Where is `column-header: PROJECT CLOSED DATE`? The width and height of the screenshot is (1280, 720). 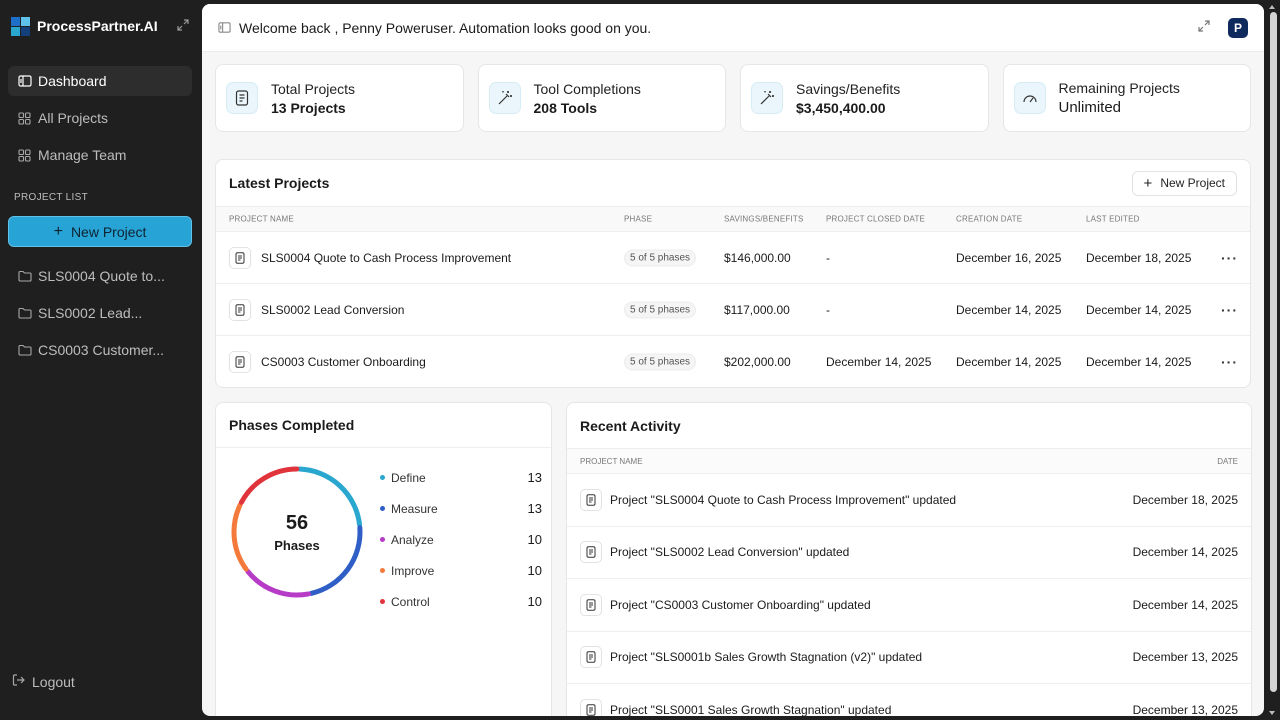
column-header: PROJECT CLOSED DATE is located at coordinates (875, 219).